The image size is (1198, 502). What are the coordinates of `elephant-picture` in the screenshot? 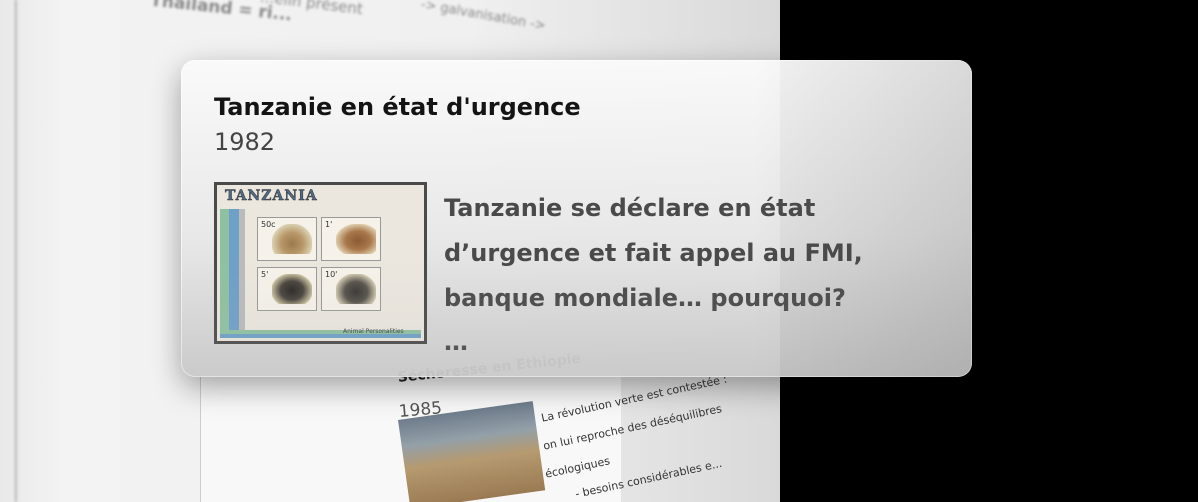 It's located at (356, 289).